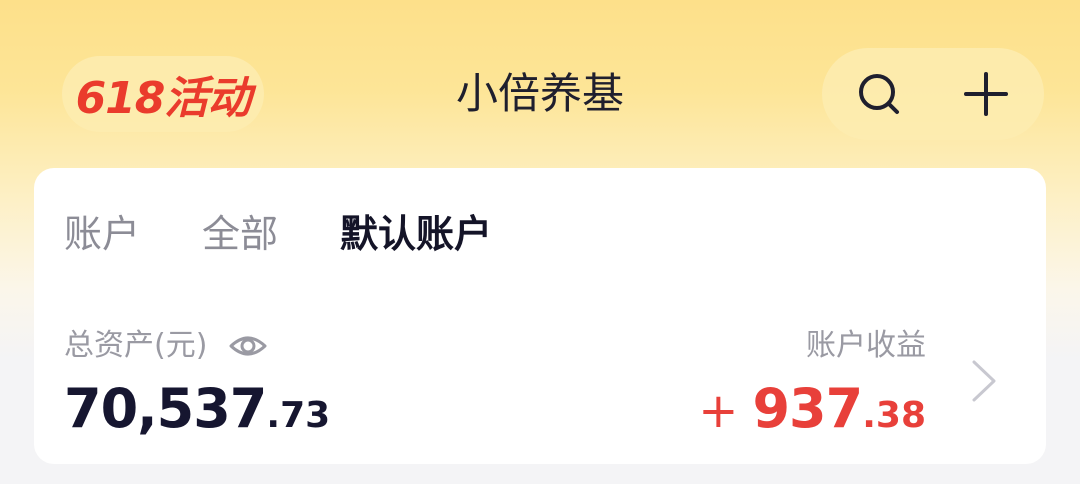  Describe the element at coordinates (165, 408) in the screenshot. I see `total-assets-integer: 70,537` at that location.